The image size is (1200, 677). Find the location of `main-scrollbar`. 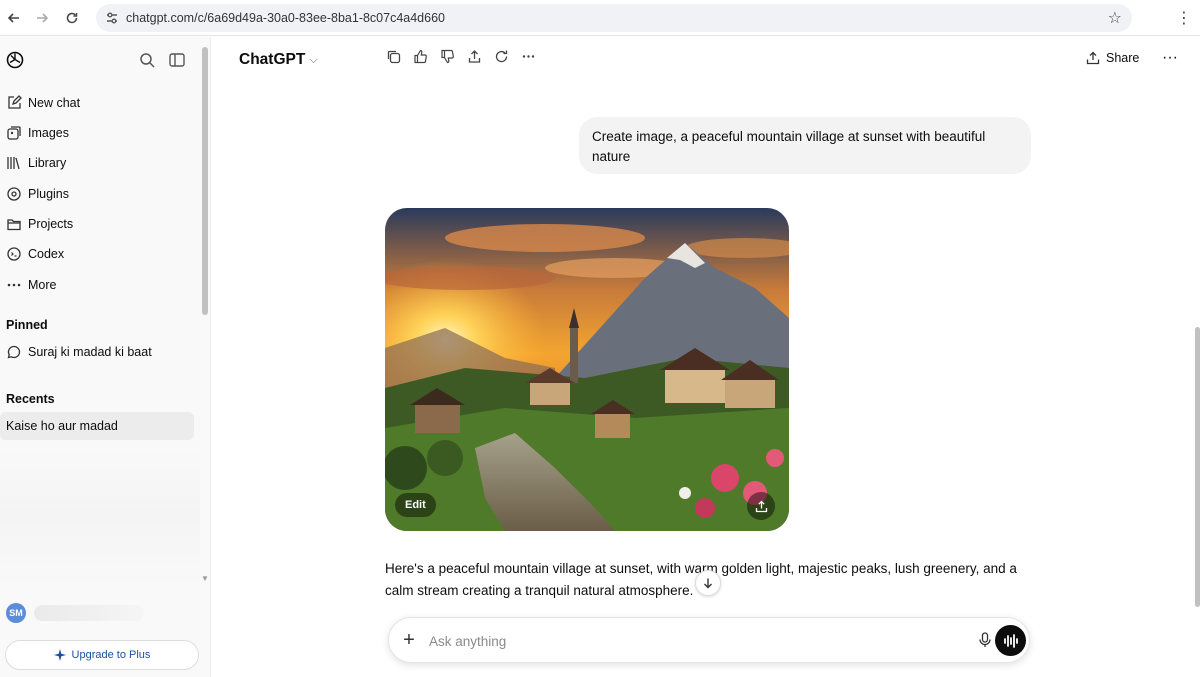

main-scrollbar is located at coordinates (1197, 467).